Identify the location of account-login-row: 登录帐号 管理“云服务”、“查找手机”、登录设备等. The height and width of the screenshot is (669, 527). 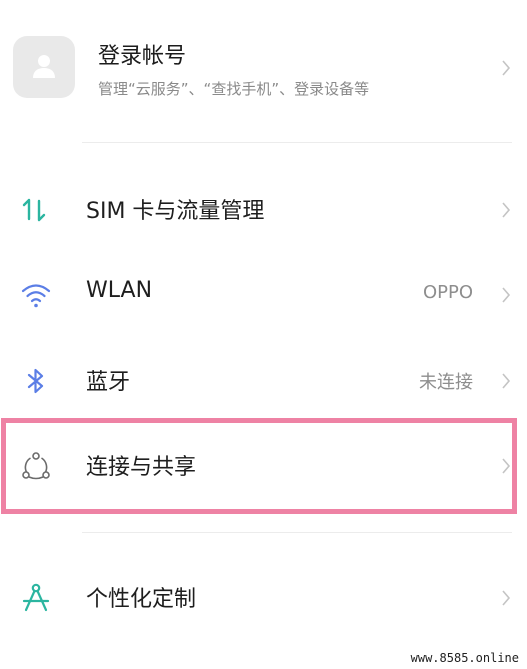
(263, 73).